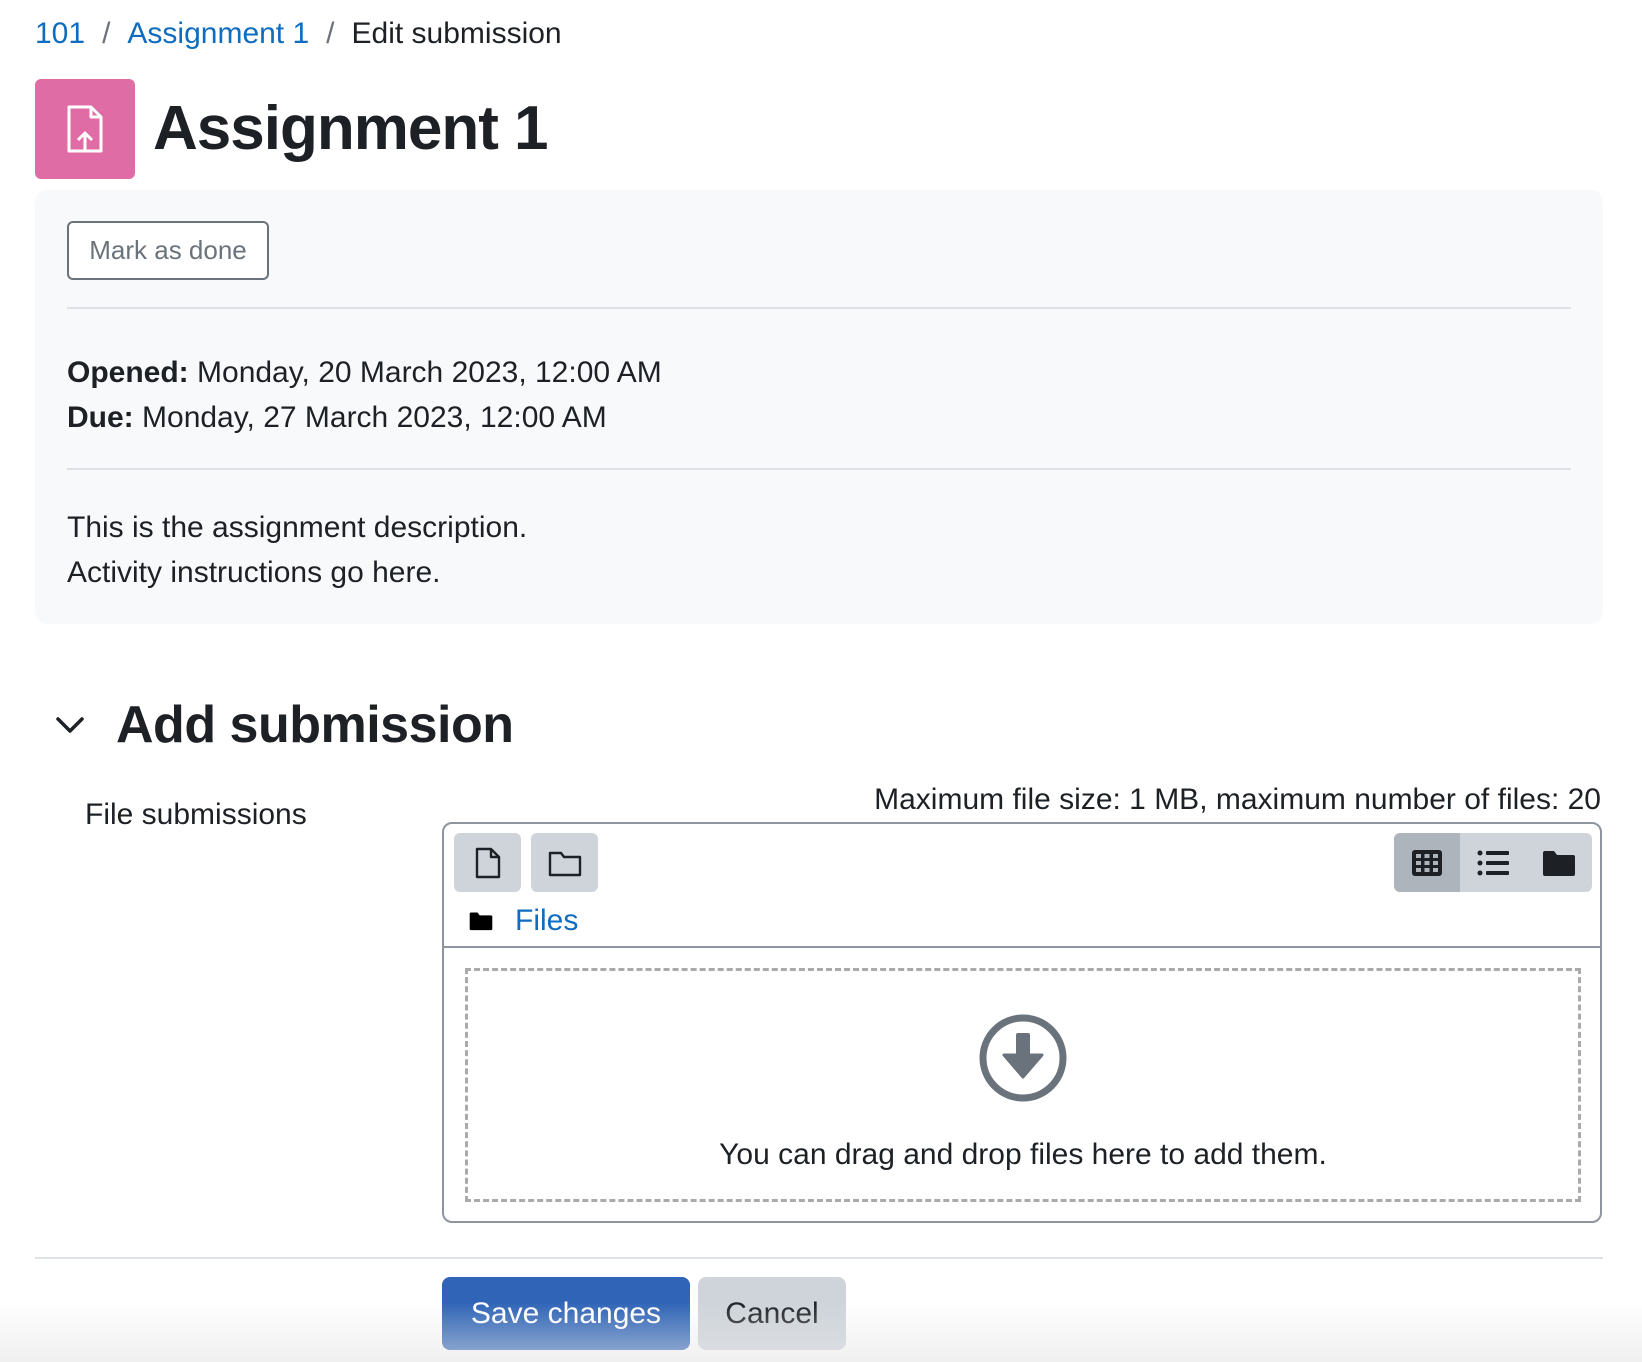 This screenshot has width=1642, height=1362. I want to click on opened-value: Monday, 20 March 2023, 12:00 AM, so click(429, 372).